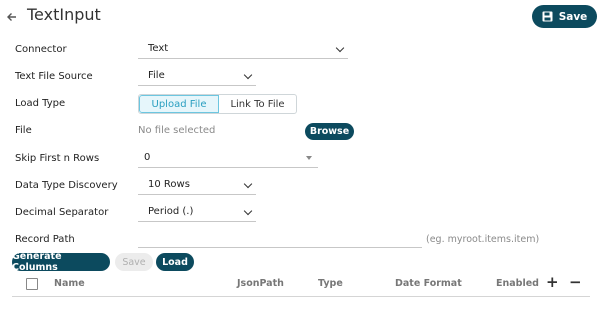  Describe the element at coordinates (158, 48) in the screenshot. I see `connector-value: Text` at that location.